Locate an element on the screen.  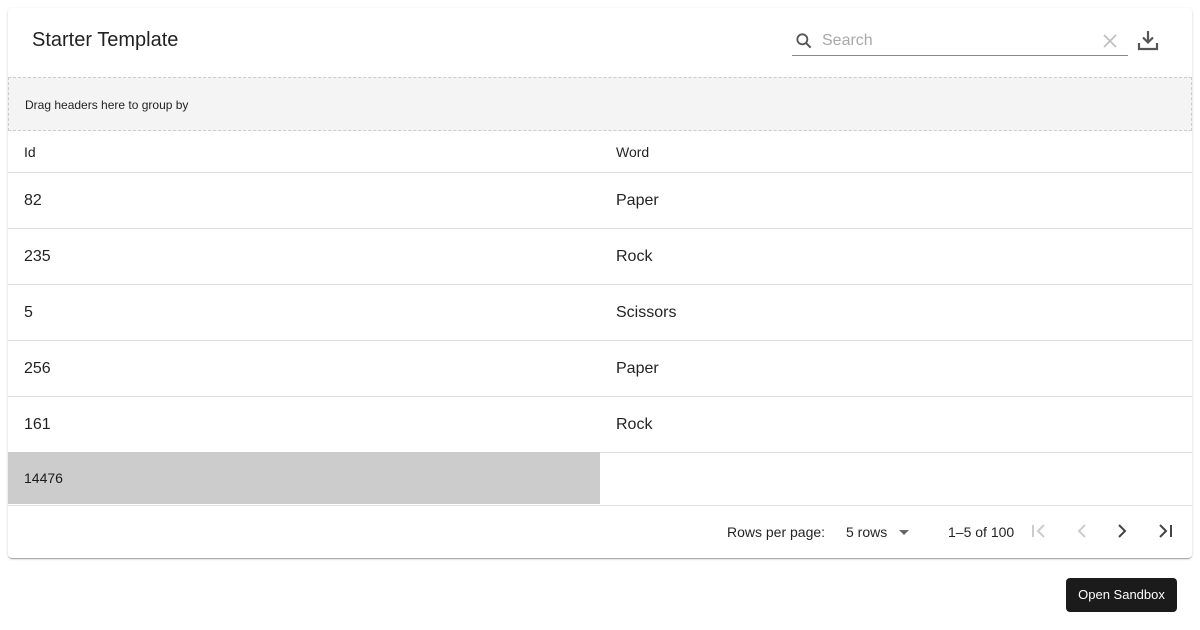
search-icon is located at coordinates (804, 40).